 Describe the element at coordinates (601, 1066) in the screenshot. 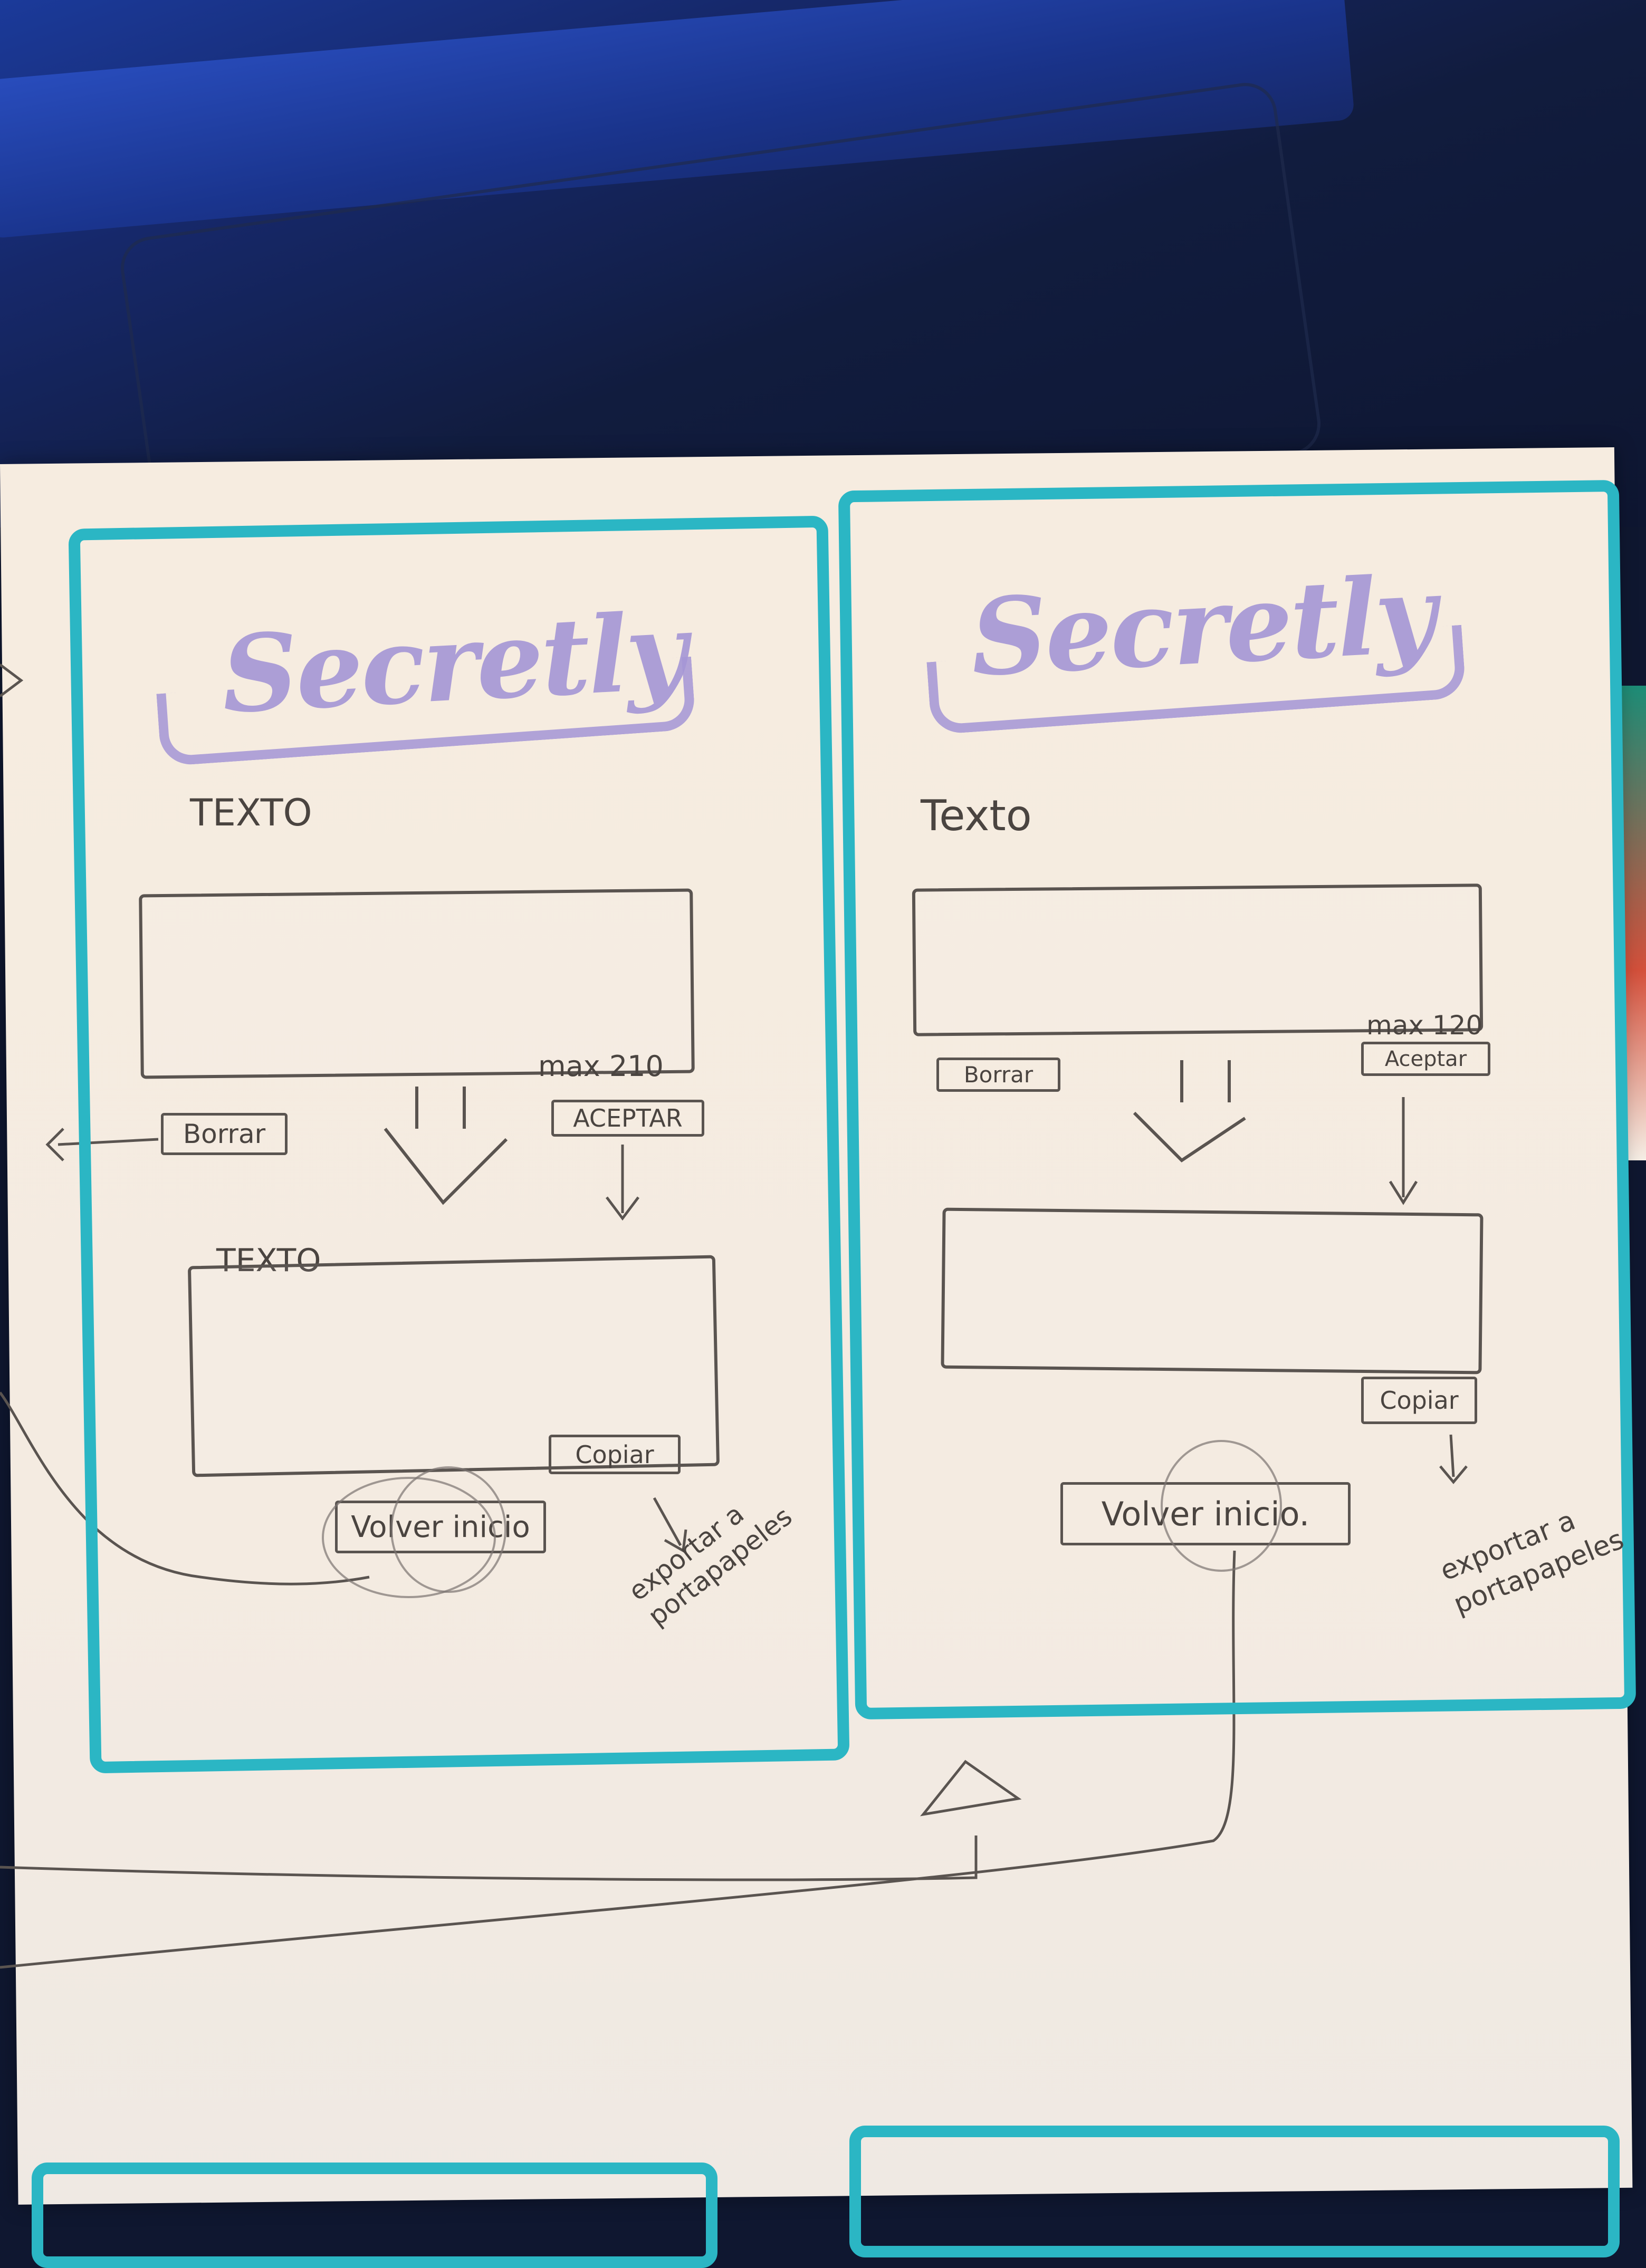

I see `screen-left-max-note: max 210` at that location.